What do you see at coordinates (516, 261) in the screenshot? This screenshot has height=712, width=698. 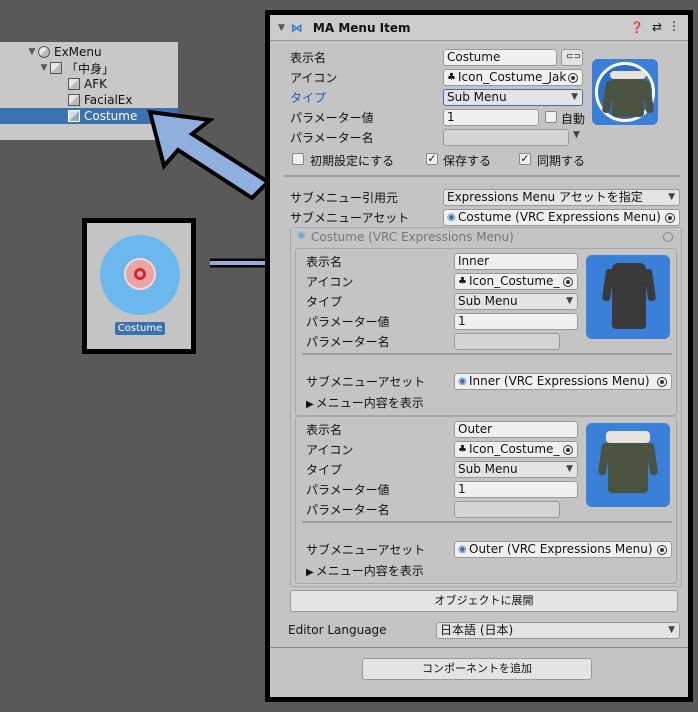 I see `display-name-field: Inner` at bounding box center [516, 261].